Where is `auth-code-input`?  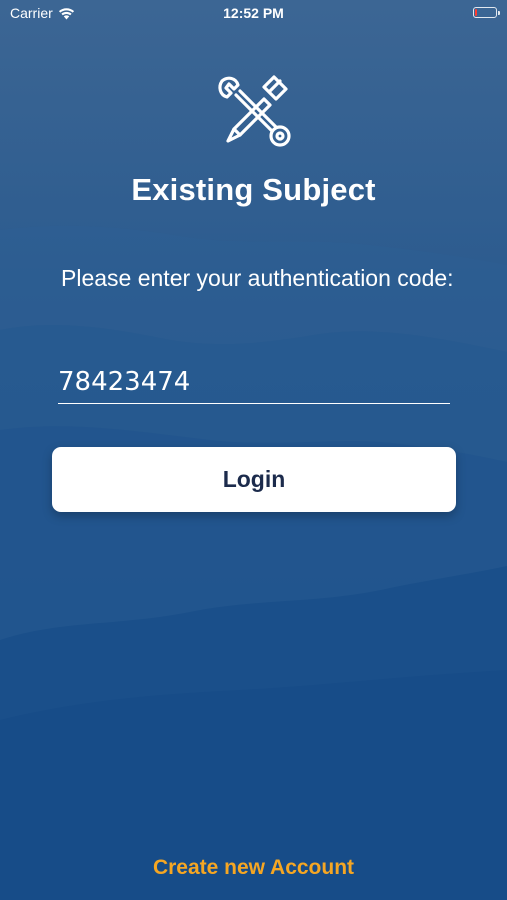
auth-code-input is located at coordinates (254, 382).